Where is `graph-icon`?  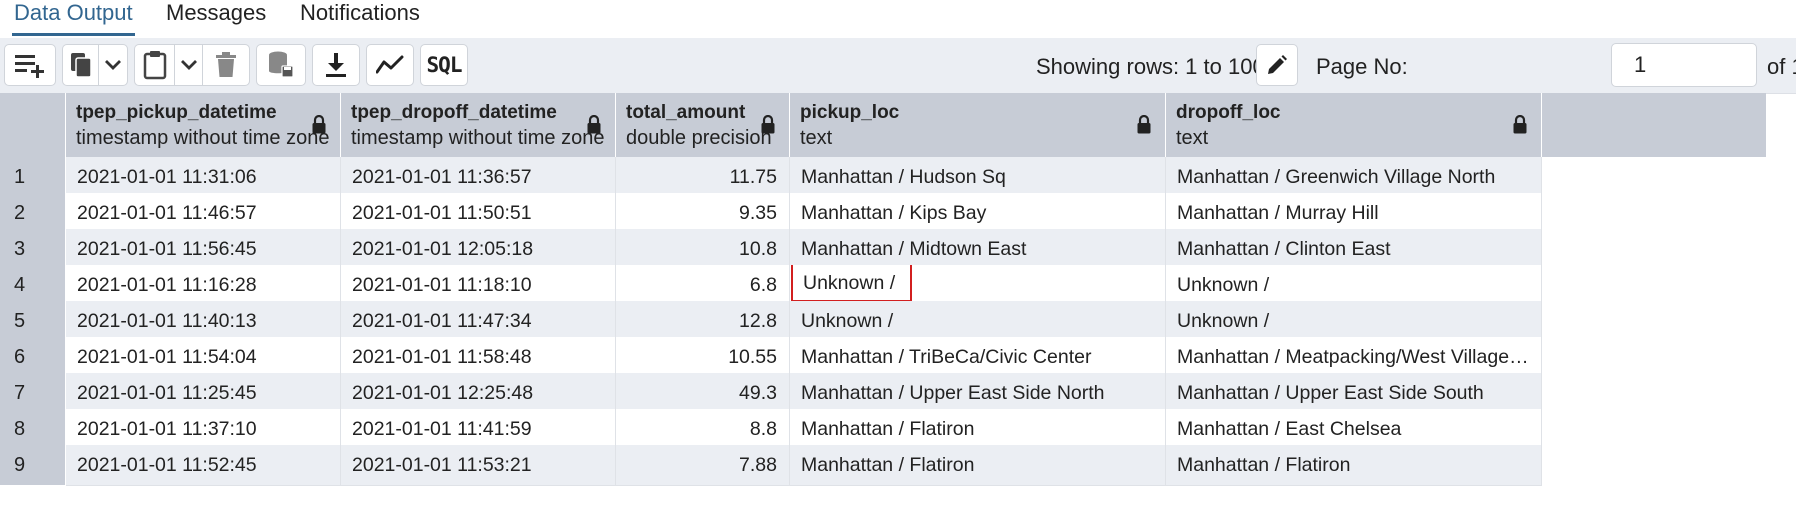
graph-icon is located at coordinates (390, 64).